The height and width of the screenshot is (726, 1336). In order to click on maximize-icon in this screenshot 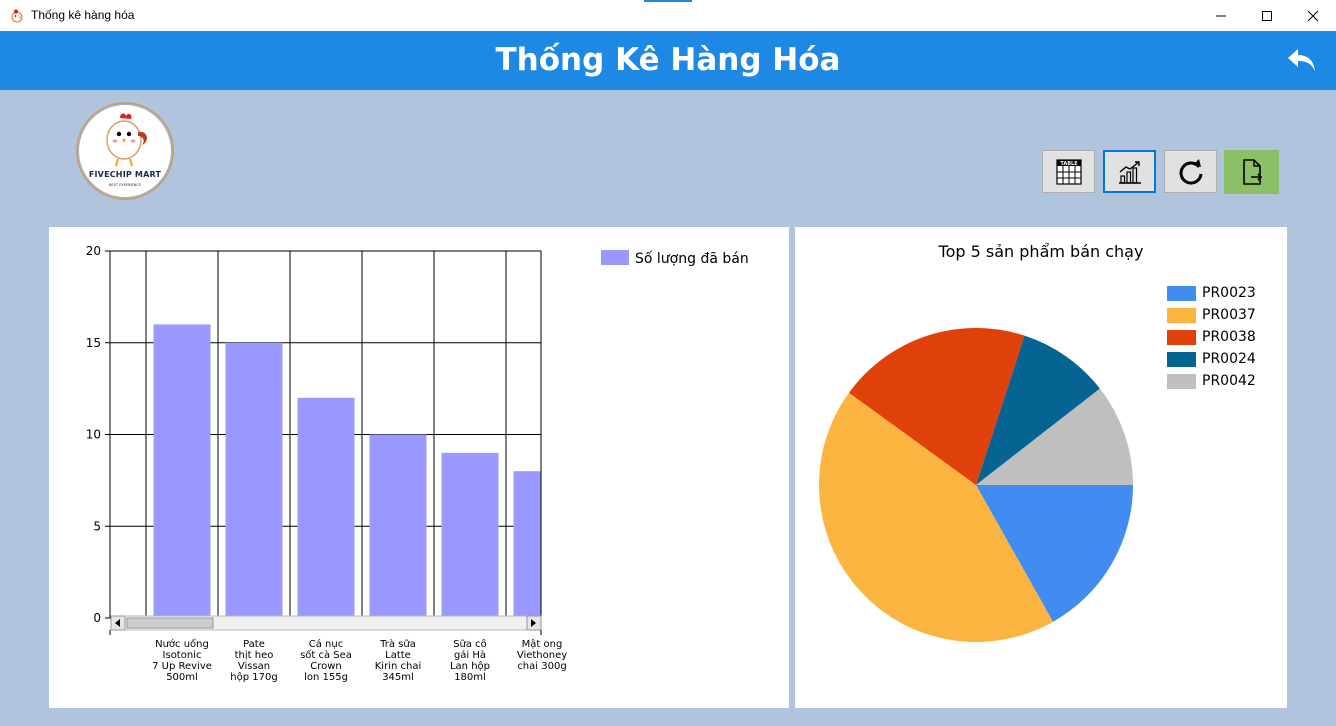, I will do `click(1267, 15)`.